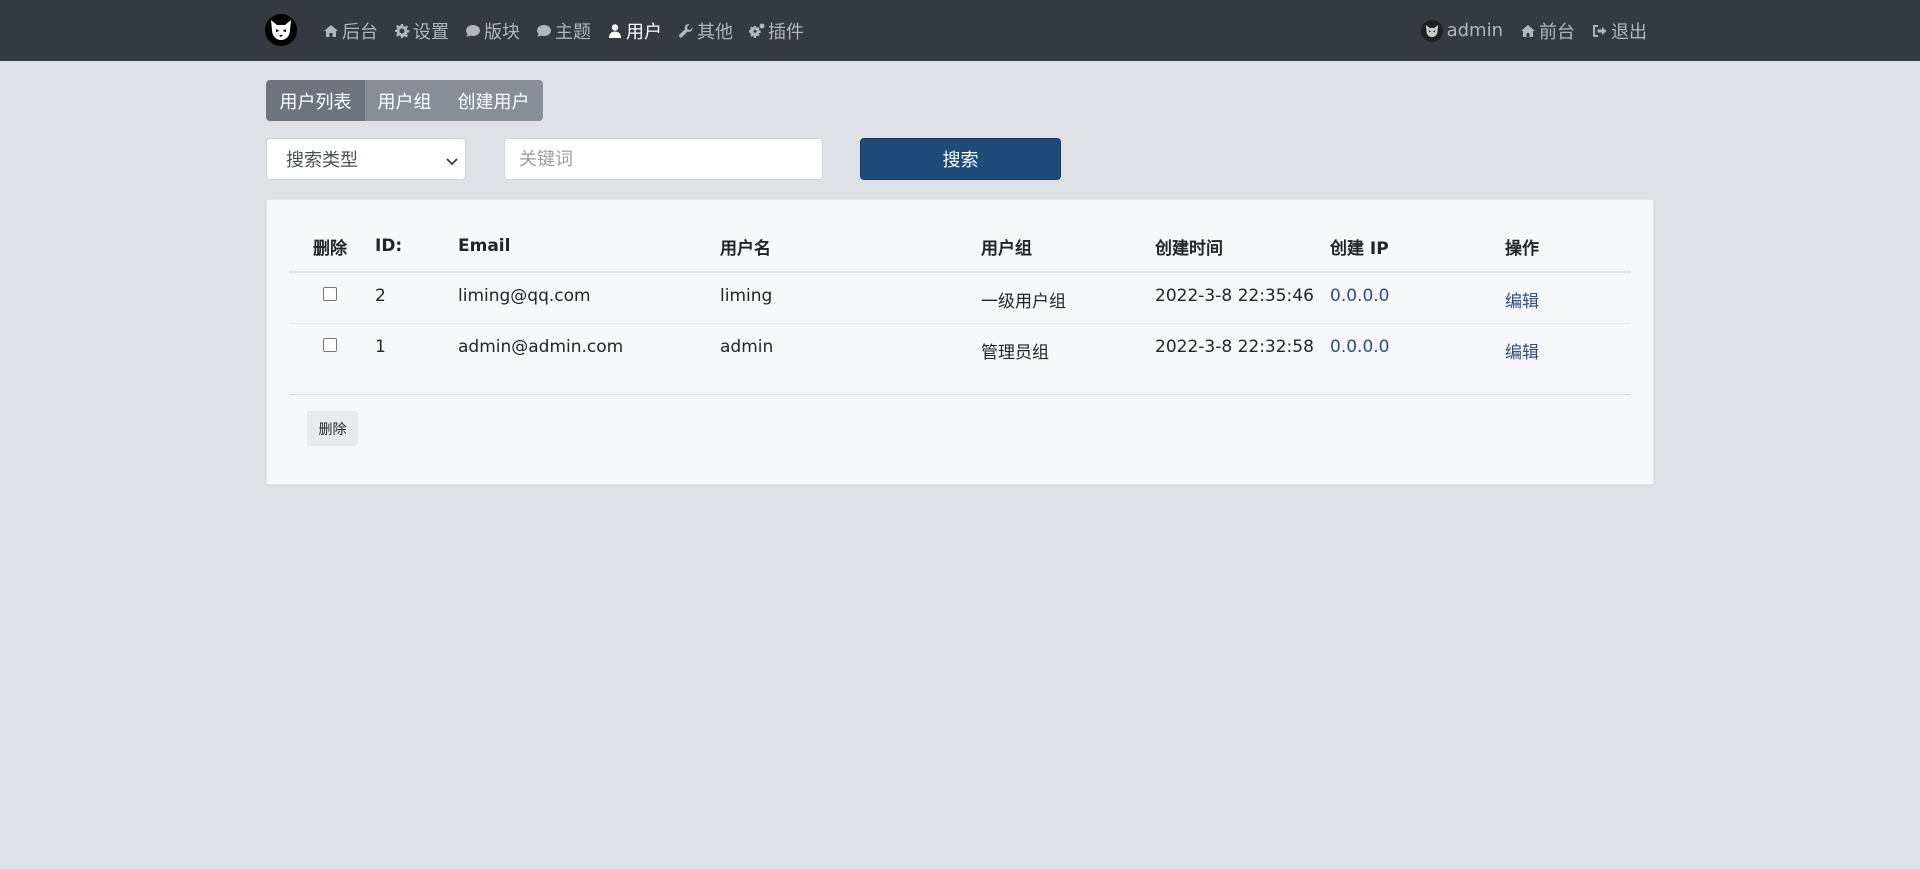 Image resolution: width=1920 pixels, height=869 pixels. Describe the element at coordinates (493, 100) in the screenshot. I see `tab-create-user: 创建用户` at that location.